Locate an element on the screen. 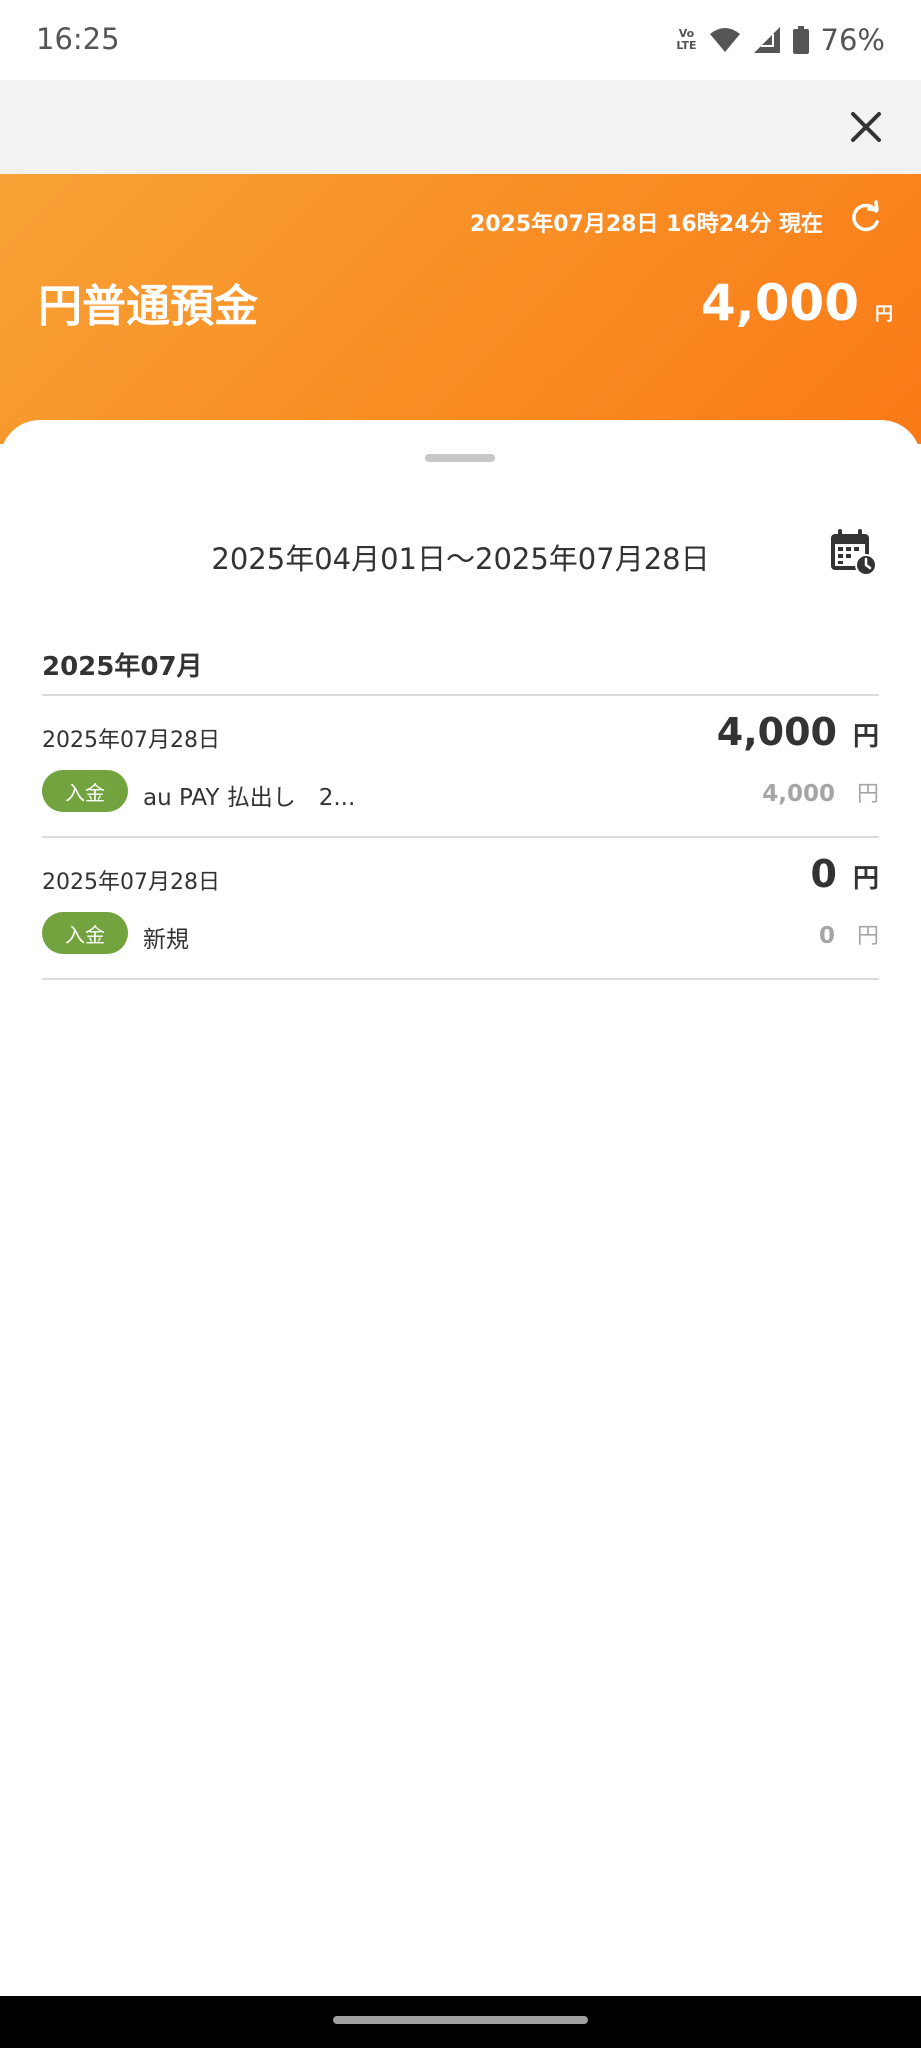 Image resolution: width=921 pixels, height=2048 pixels. calendar-button is located at coordinates (853, 552).